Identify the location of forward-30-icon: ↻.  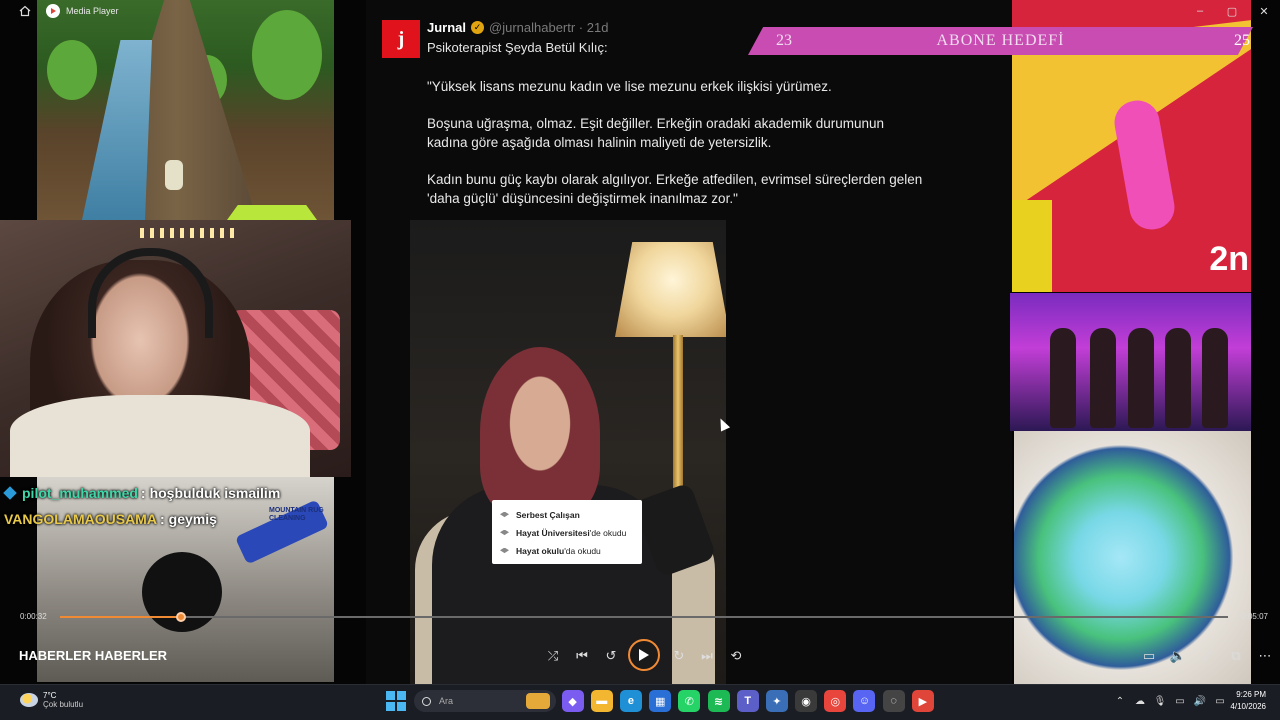
(679, 656).